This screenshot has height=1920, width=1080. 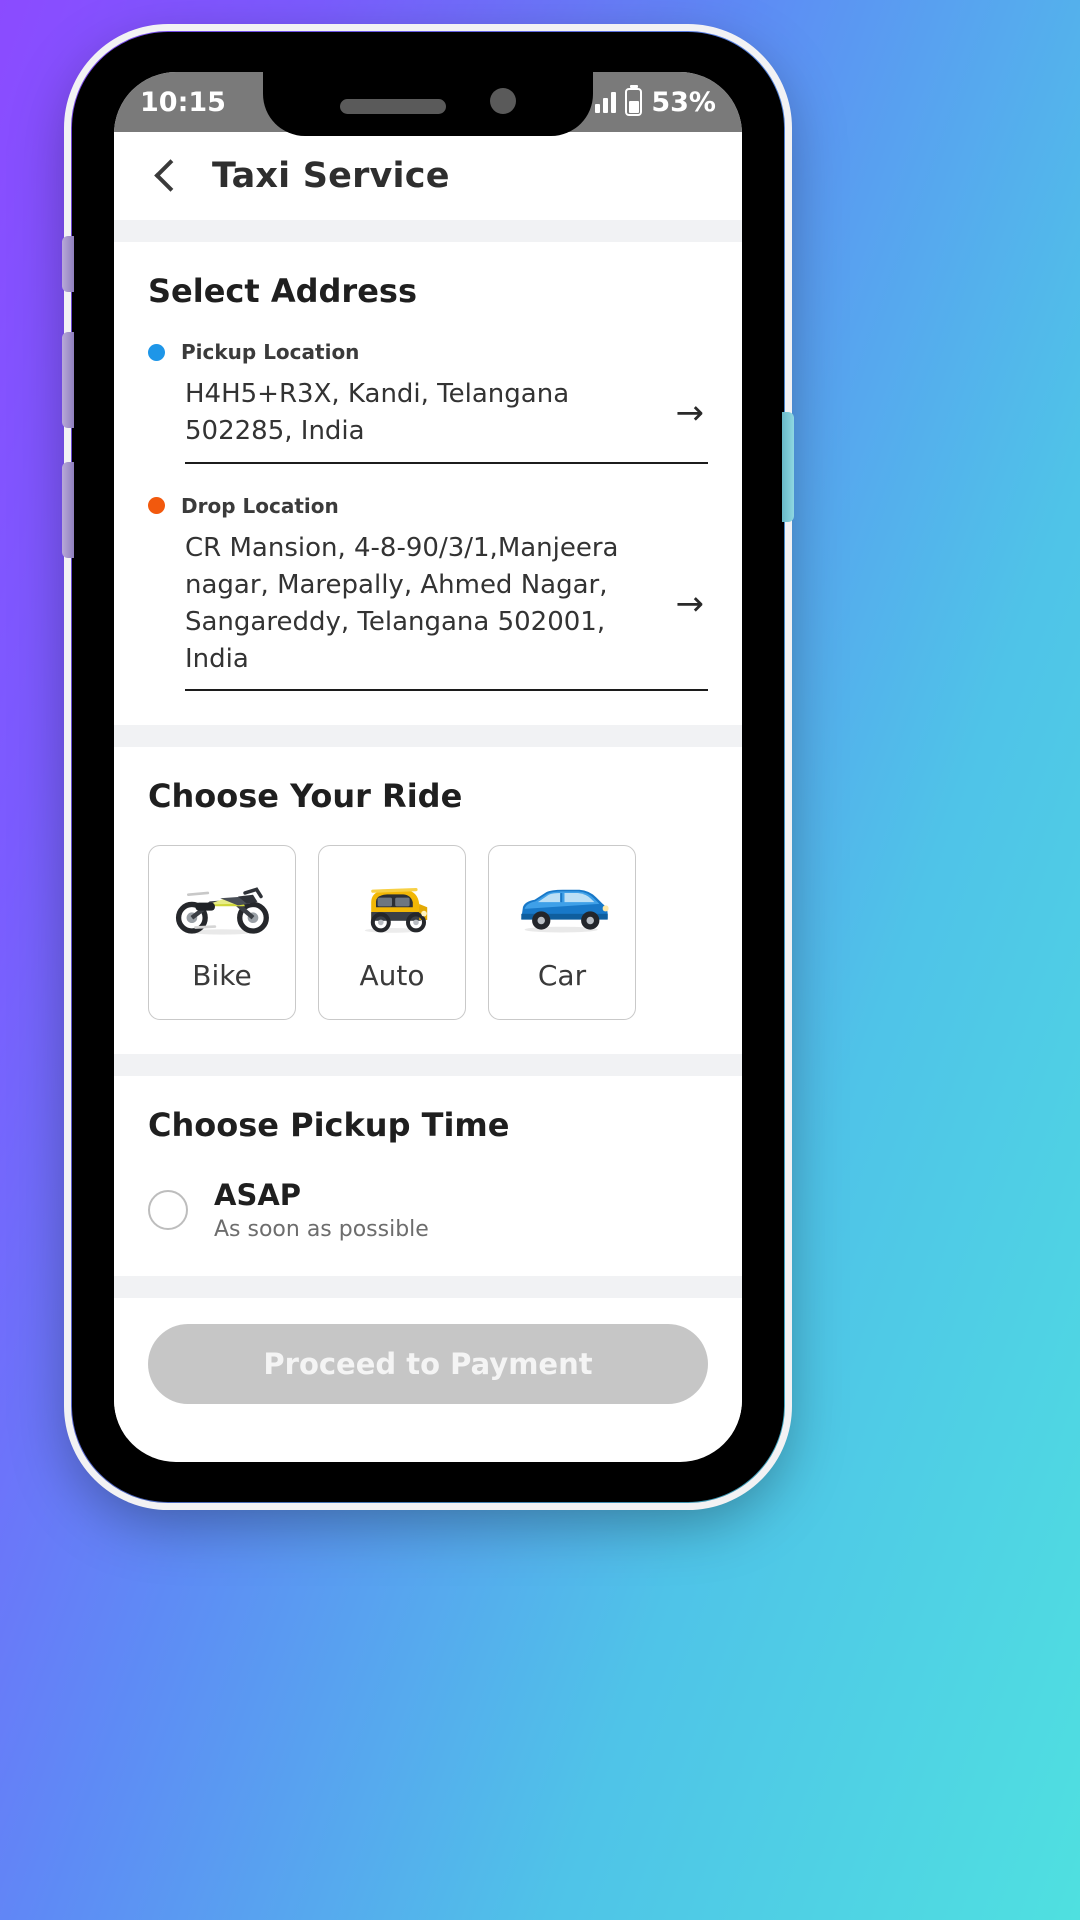 What do you see at coordinates (428, 1364) in the screenshot?
I see `proceed-to-payment-button: Proceed to Payment` at bounding box center [428, 1364].